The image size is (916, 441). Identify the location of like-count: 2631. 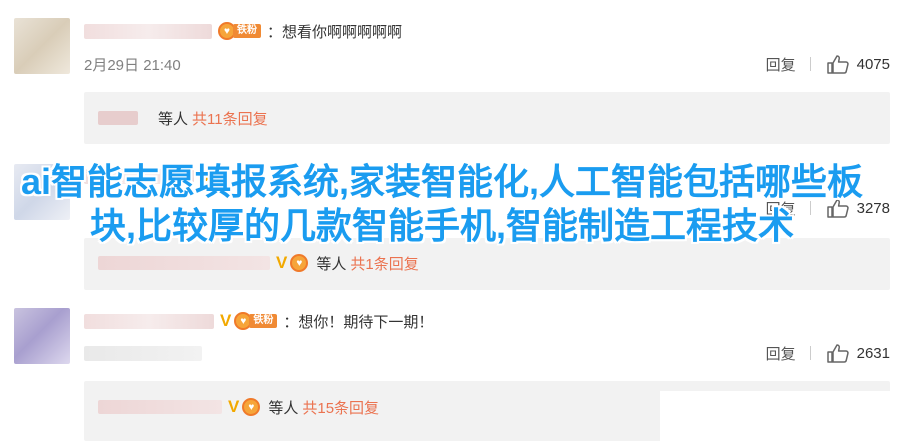
(873, 353).